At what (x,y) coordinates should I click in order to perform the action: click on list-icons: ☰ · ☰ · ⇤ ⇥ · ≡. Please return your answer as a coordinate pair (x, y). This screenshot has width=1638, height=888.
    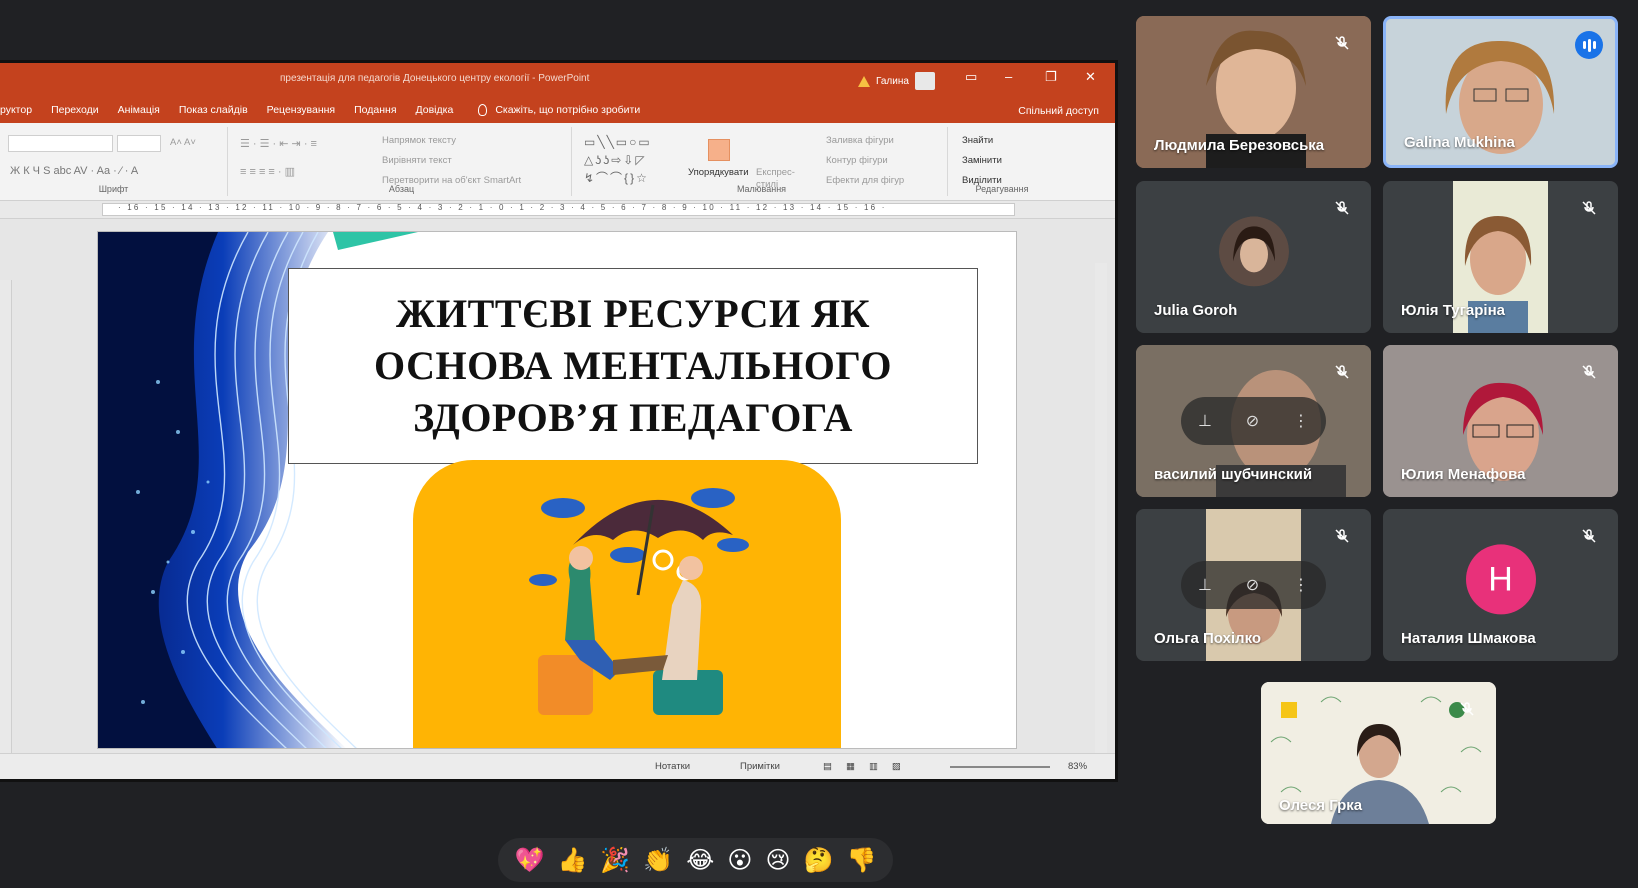
    Looking at the image, I should click on (278, 143).